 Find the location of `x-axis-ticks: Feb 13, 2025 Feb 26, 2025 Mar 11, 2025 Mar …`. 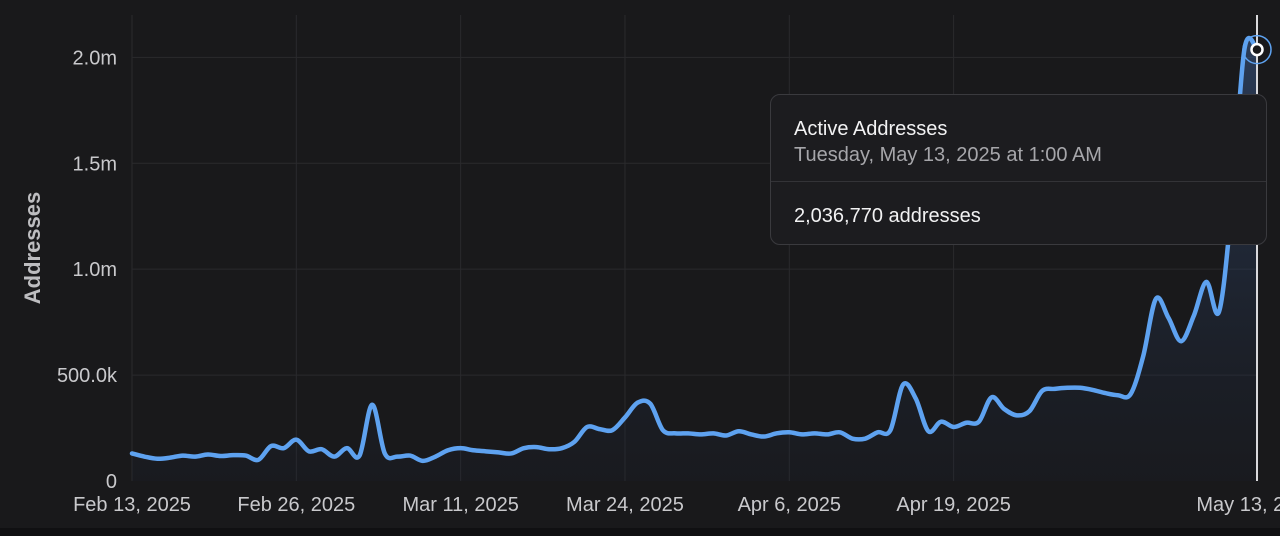

x-axis-ticks: Feb 13, 2025 Feb 26, 2025 Mar 11, 2025 Mar … is located at coordinates (676, 505).